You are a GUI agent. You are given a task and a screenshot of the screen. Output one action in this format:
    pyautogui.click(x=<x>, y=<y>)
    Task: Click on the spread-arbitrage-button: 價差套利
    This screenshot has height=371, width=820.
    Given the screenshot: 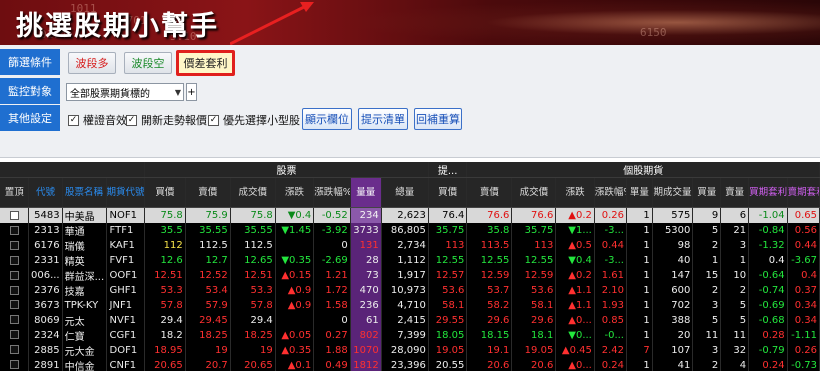 What is the action you would take?
    pyautogui.click(x=205, y=63)
    